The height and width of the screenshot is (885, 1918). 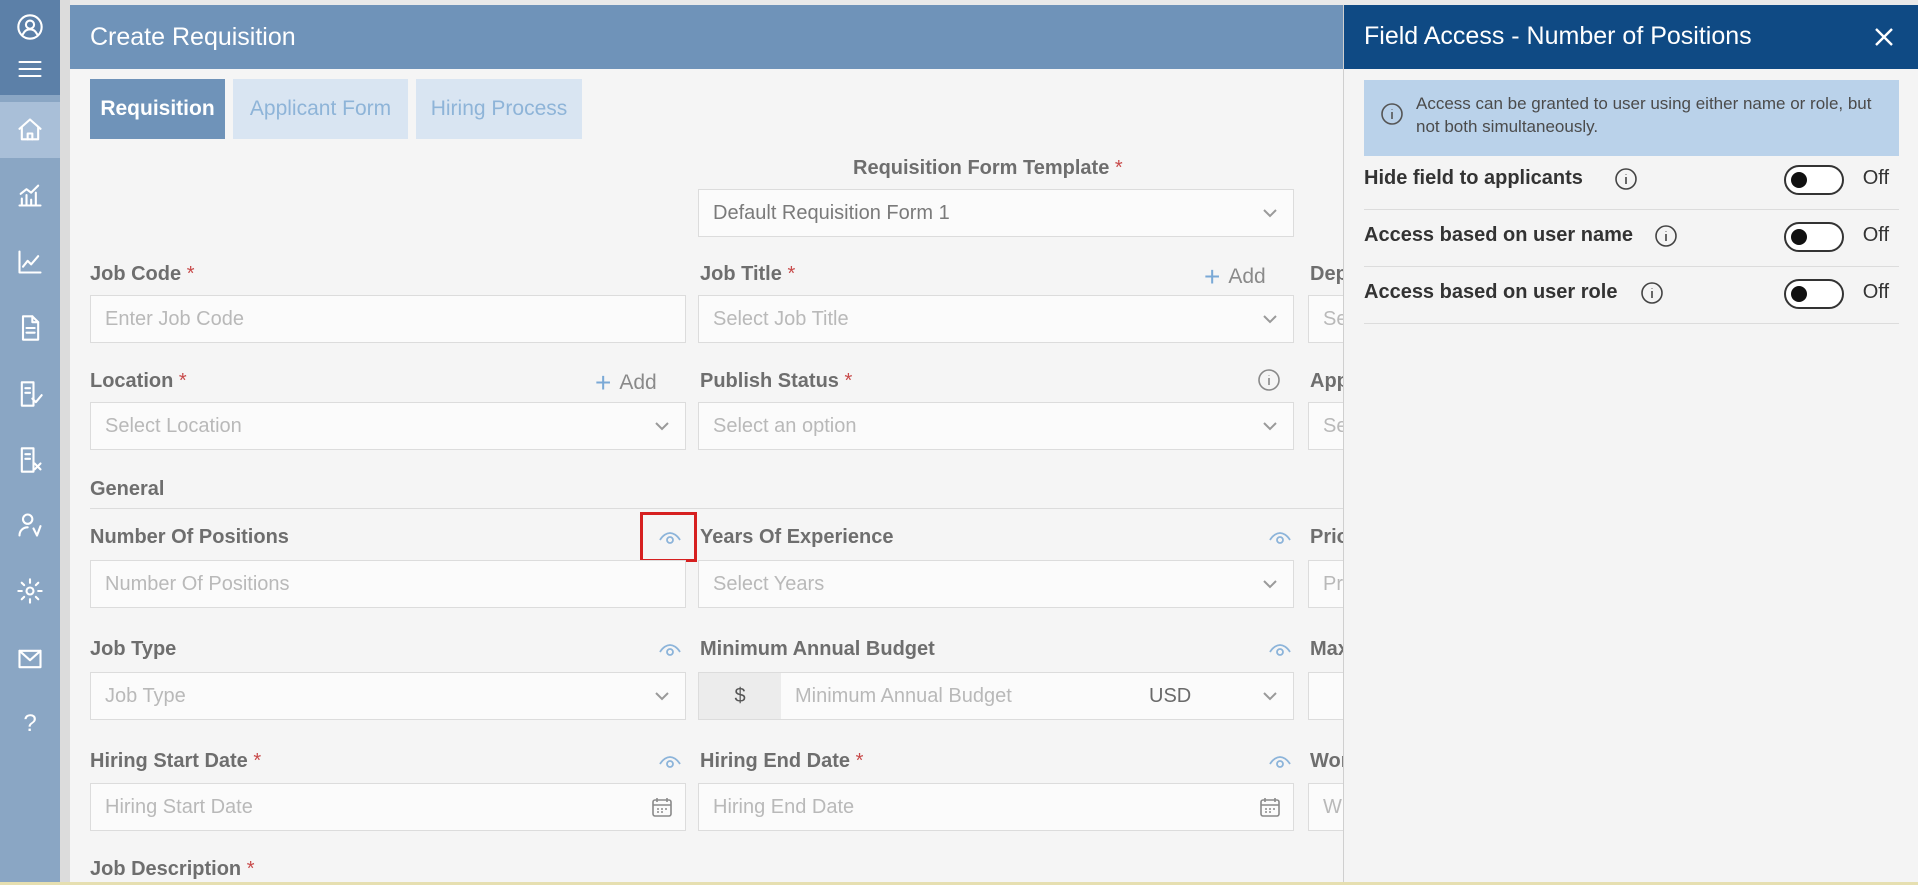 I want to click on user-role-access-toggle, so click(x=1814, y=294).